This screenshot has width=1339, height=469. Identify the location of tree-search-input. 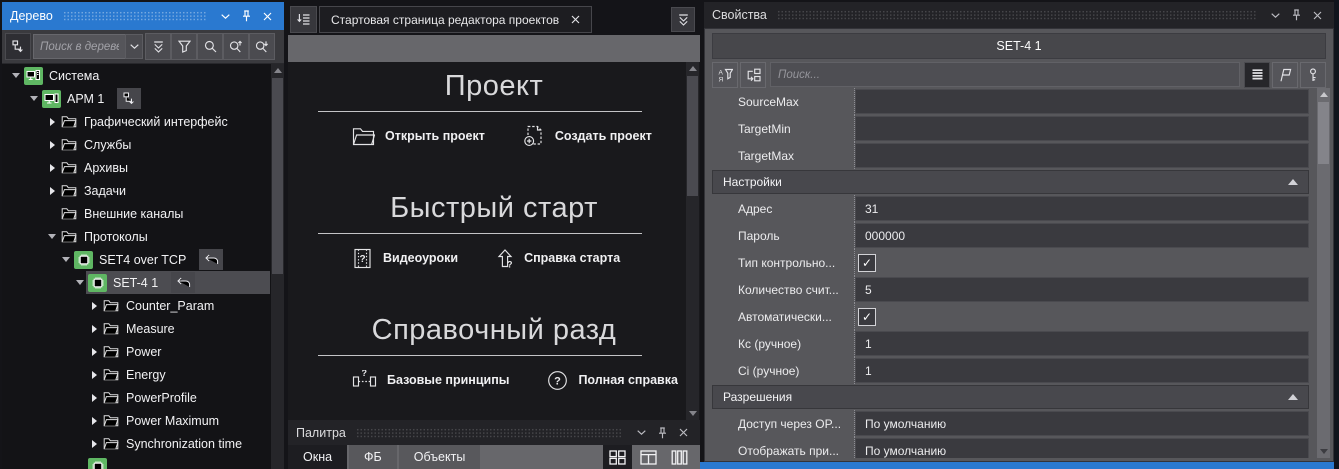
(79, 46).